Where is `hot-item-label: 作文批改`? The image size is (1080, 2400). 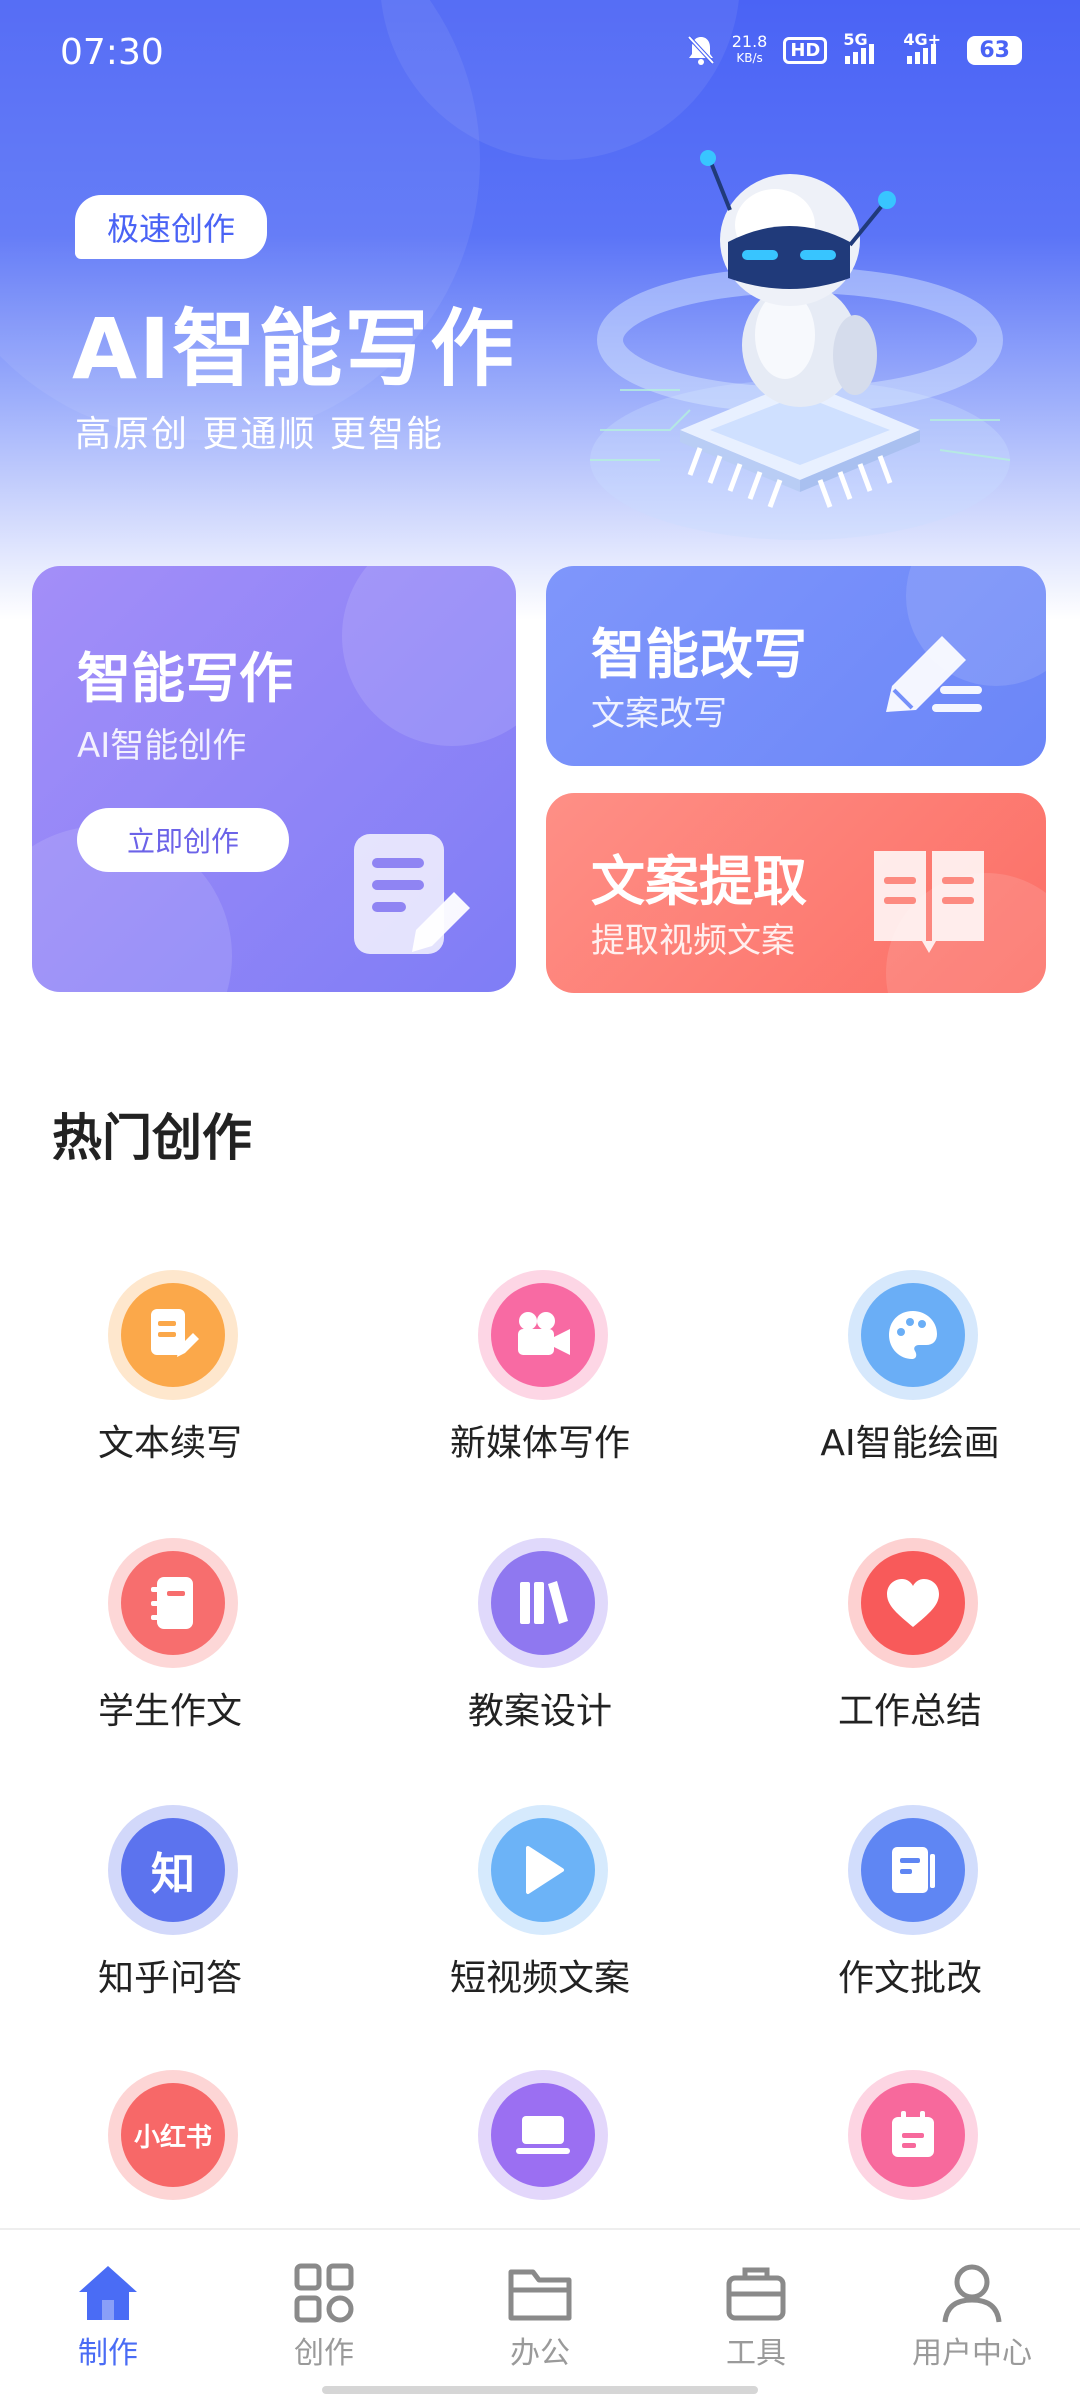 hot-item-label: 作文批改 is located at coordinates (909, 1978).